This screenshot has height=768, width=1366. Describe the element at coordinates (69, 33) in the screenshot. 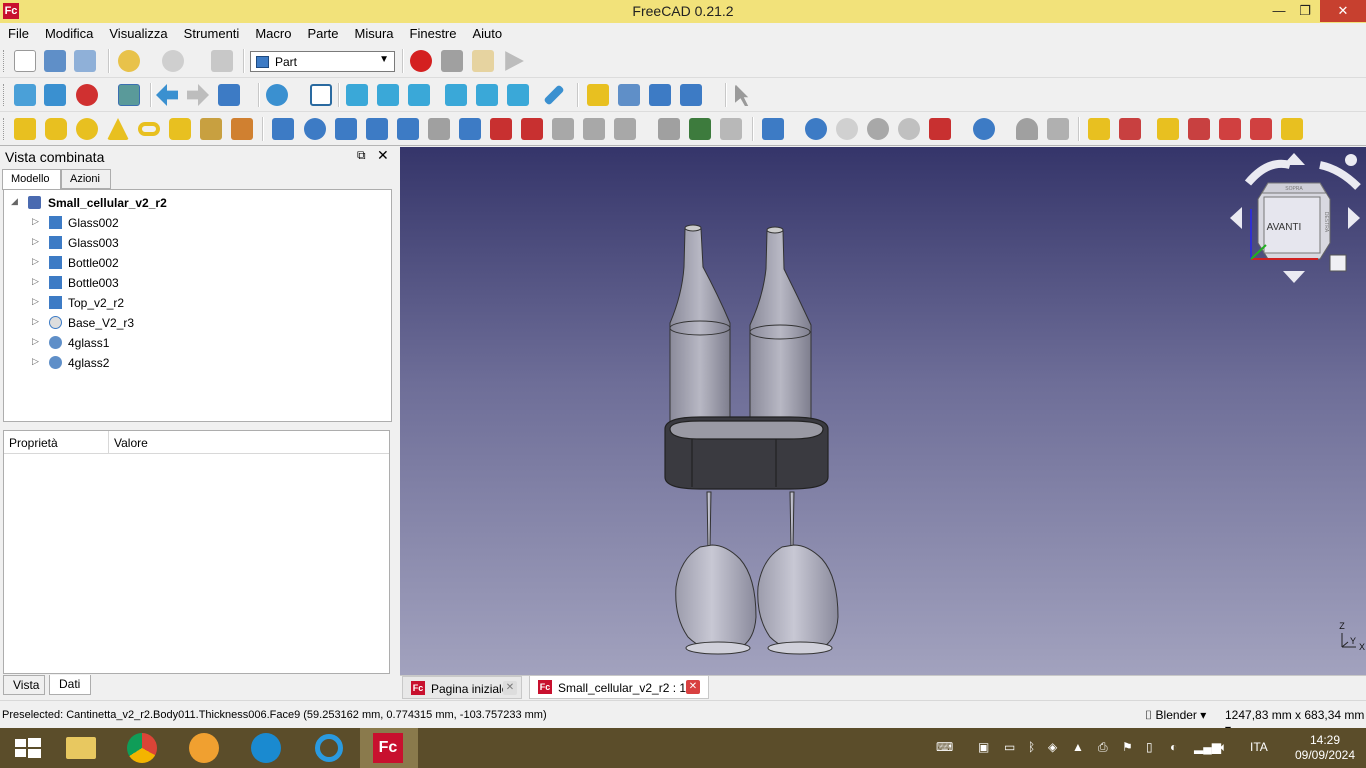

I see `menu-modifica: Modifica` at that location.